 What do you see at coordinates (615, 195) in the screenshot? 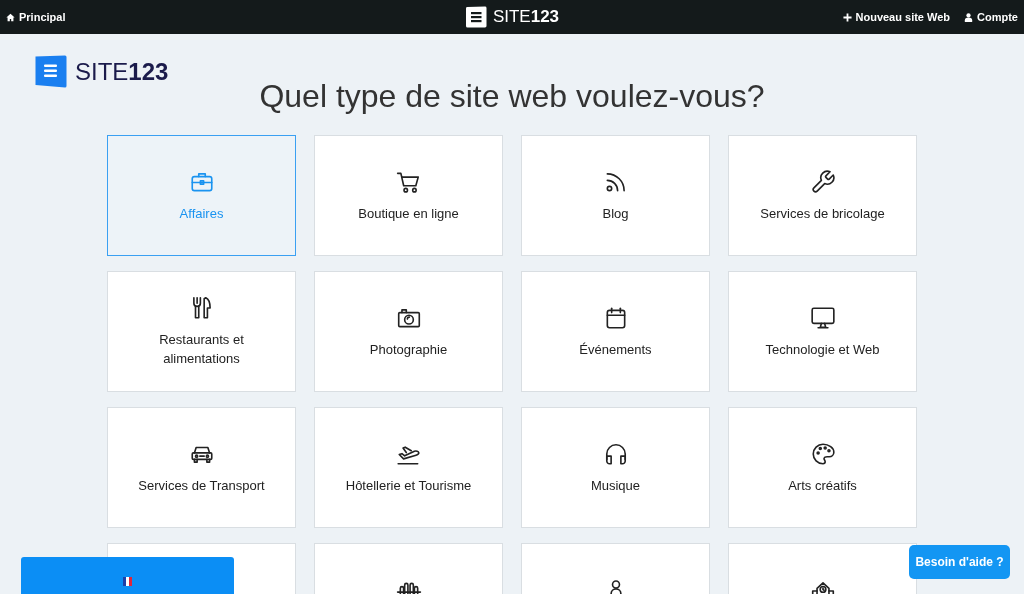
I see `site-type-card: Blog` at bounding box center [615, 195].